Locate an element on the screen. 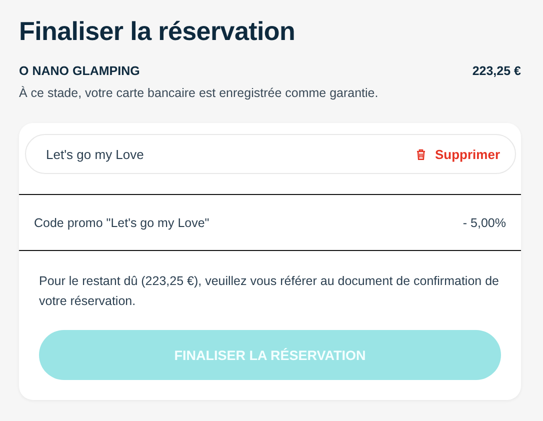 The height and width of the screenshot is (421, 543). remove-button: Supprimer is located at coordinates (458, 154).